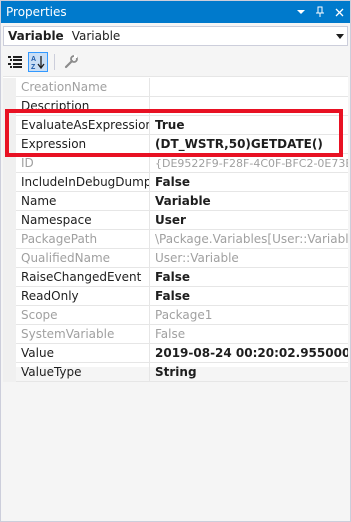 The width and height of the screenshot is (351, 522). I want to click on svg-text: Z, so click(33, 67).